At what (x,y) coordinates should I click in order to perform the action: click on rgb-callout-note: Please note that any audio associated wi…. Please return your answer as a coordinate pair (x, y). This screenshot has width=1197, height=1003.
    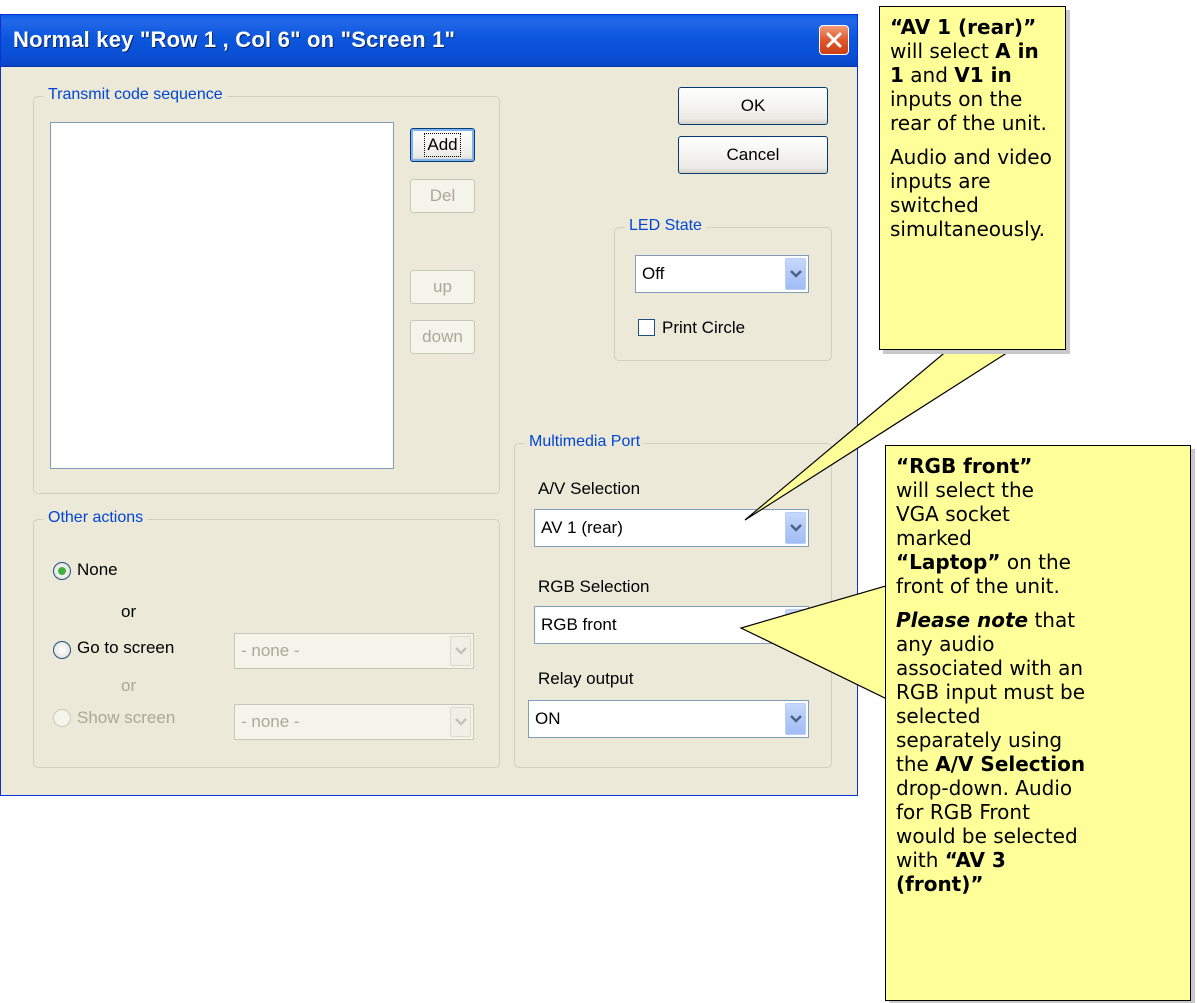
    Looking at the image, I should click on (991, 752).